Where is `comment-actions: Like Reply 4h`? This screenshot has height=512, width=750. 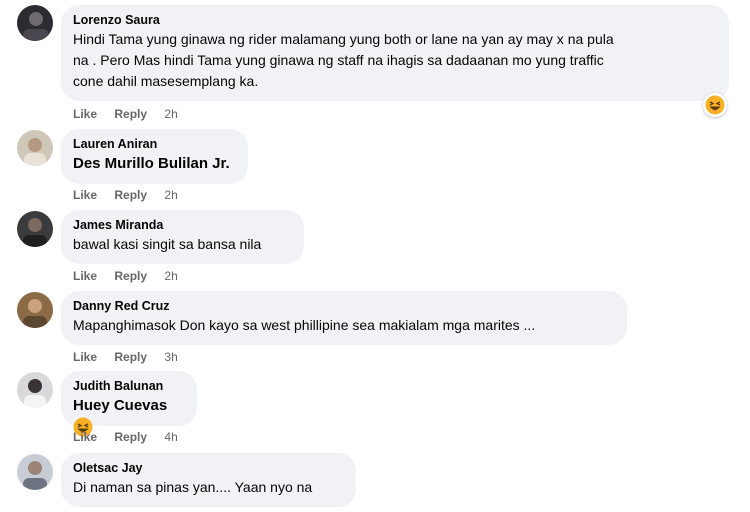 comment-actions: Like Reply 4h is located at coordinates (125, 437).